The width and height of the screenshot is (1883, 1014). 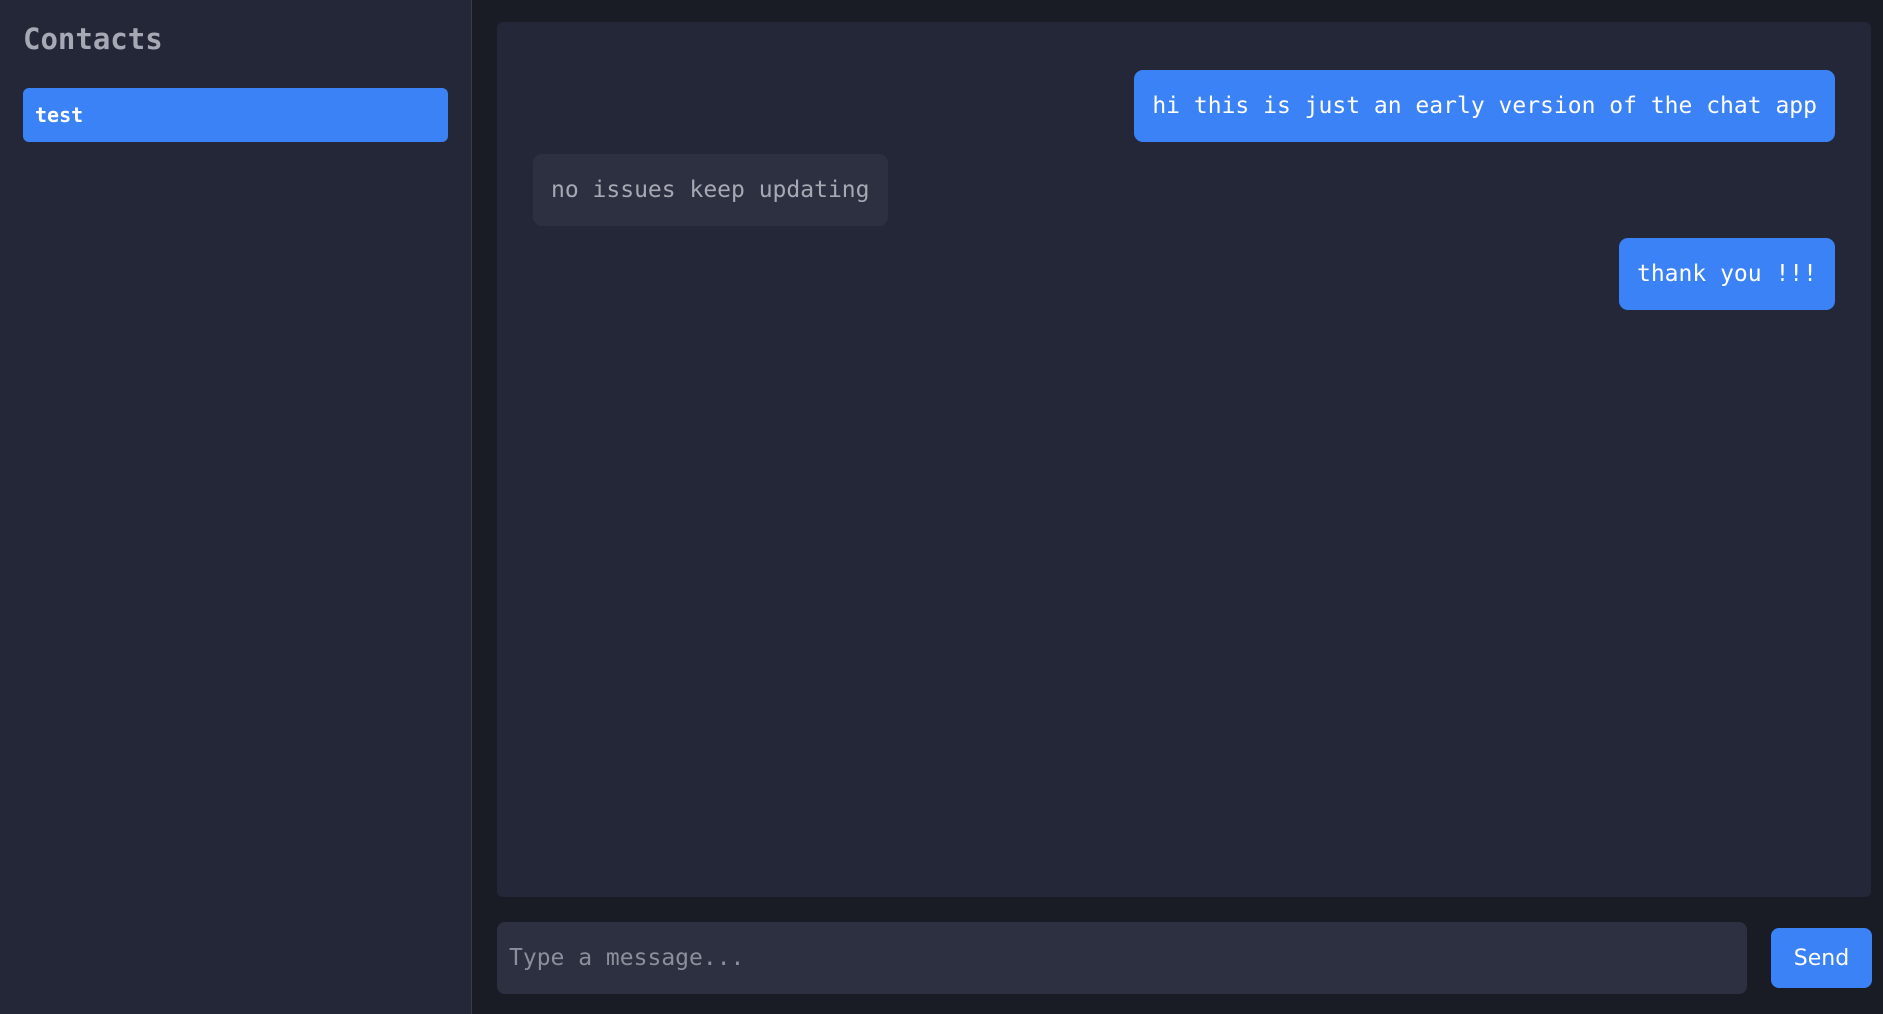 What do you see at coordinates (1122, 958) in the screenshot?
I see `message-input` at bounding box center [1122, 958].